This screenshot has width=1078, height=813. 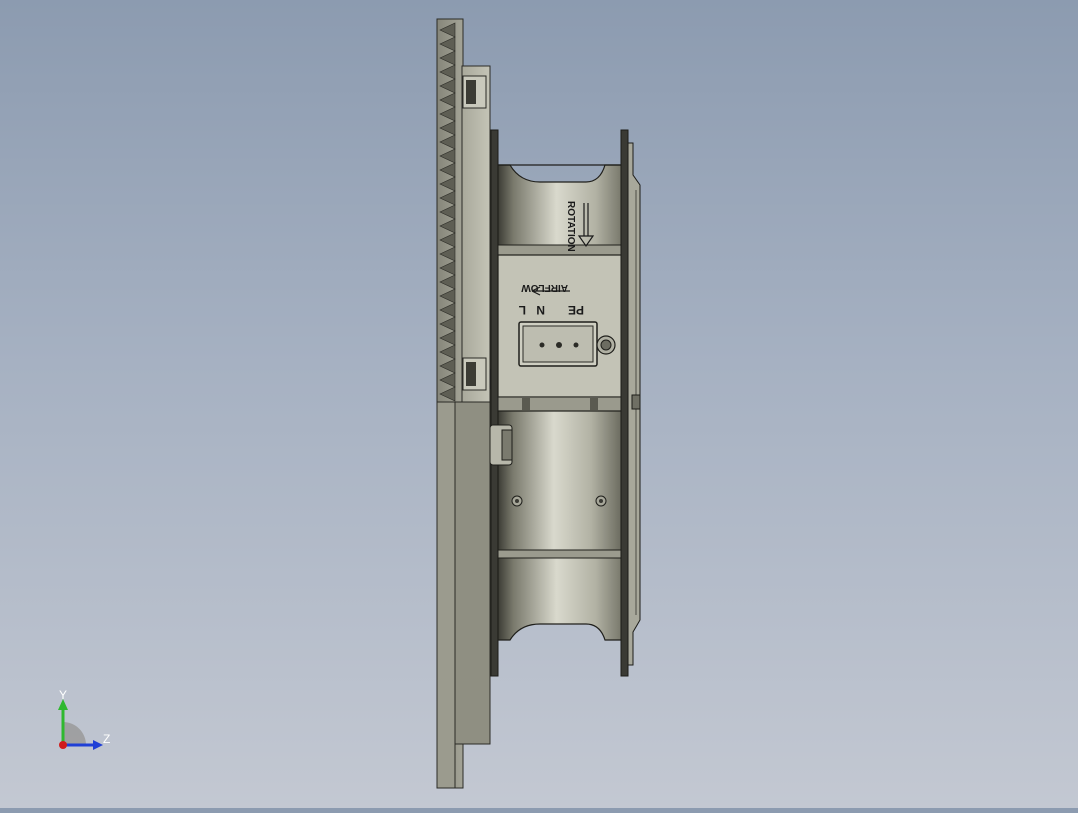 I want to click on airflow-label: AIRFLOW, so click(x=544, y=287).